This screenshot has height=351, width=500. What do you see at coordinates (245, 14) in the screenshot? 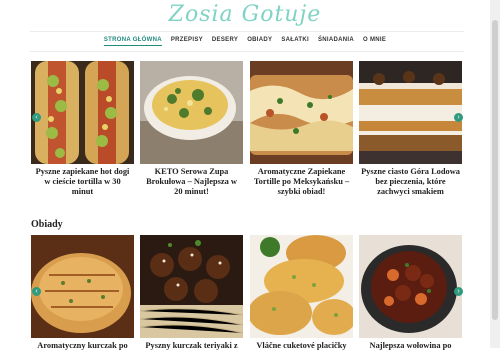
I see `site-logo: Zosia Gotuje` at bounding box center [245, 14].